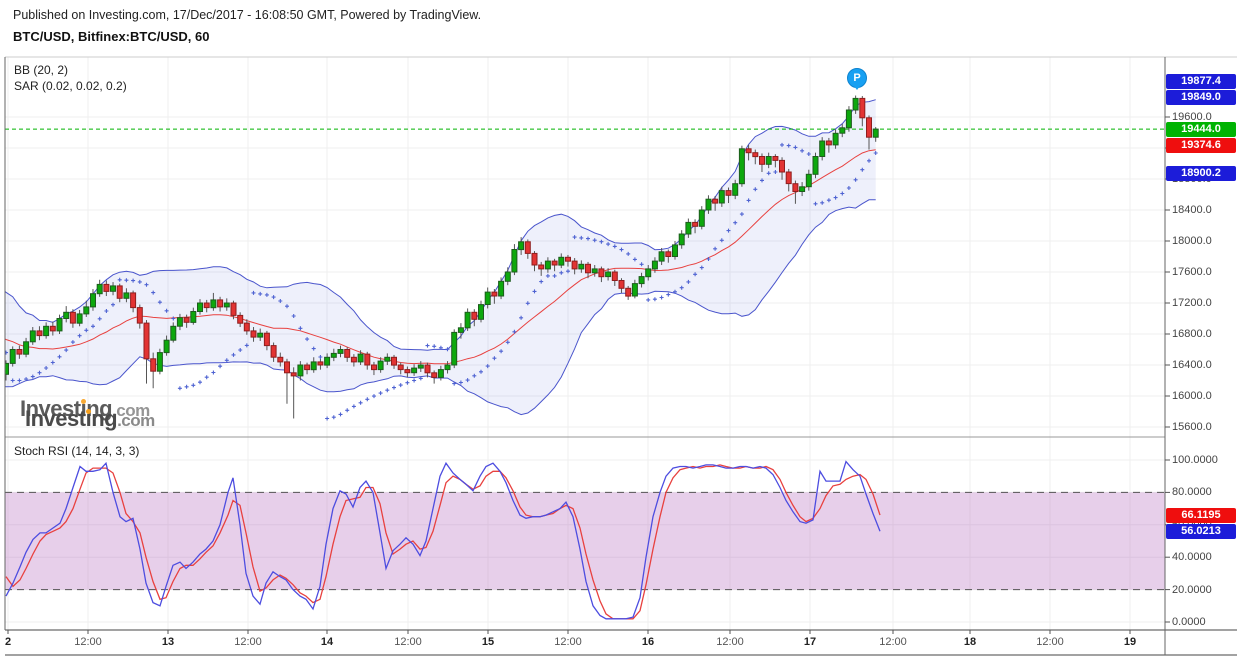 This screenshot has width=1237, height=657. Describe the element at coordinates (70, 86) in the screenshot. I see `sar-study-label: SAR (0.02, 0.02, 0.2)` at that location.